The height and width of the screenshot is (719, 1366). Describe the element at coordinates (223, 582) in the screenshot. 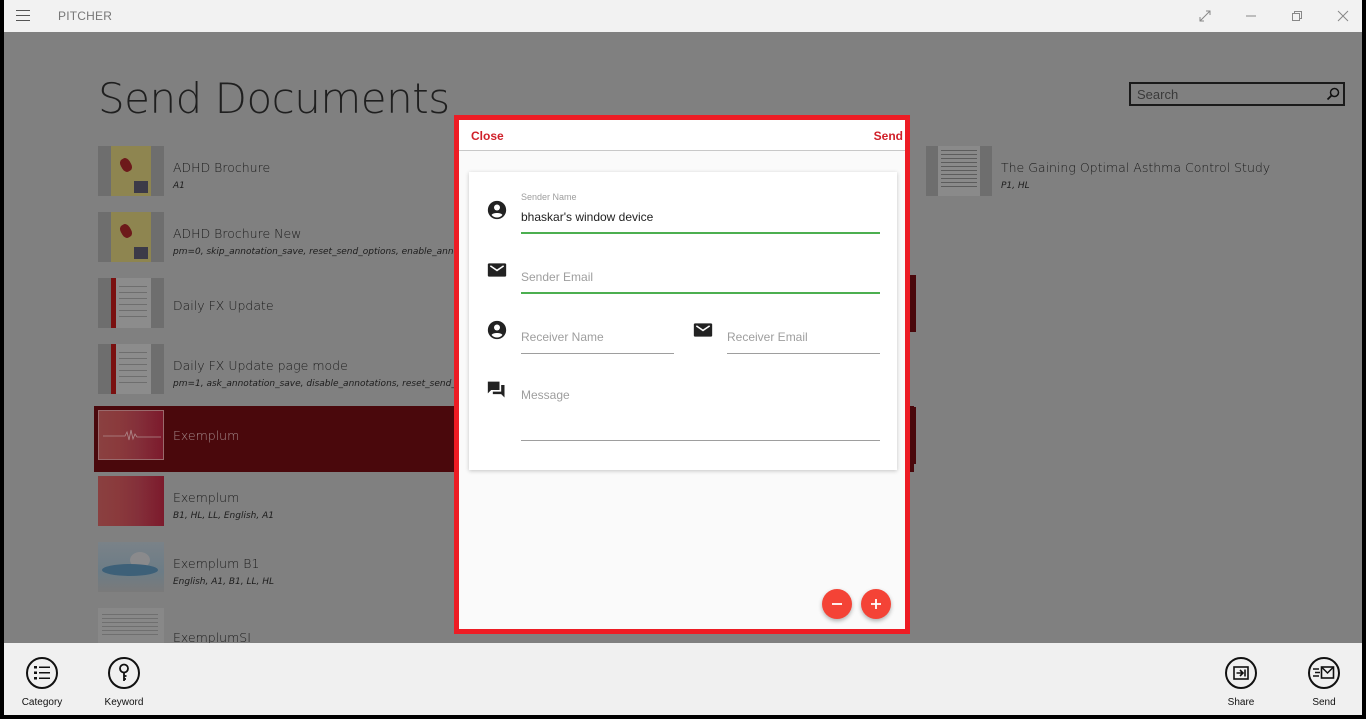

I see `document-tags: English, A1, B1, LL, HL` at that location.